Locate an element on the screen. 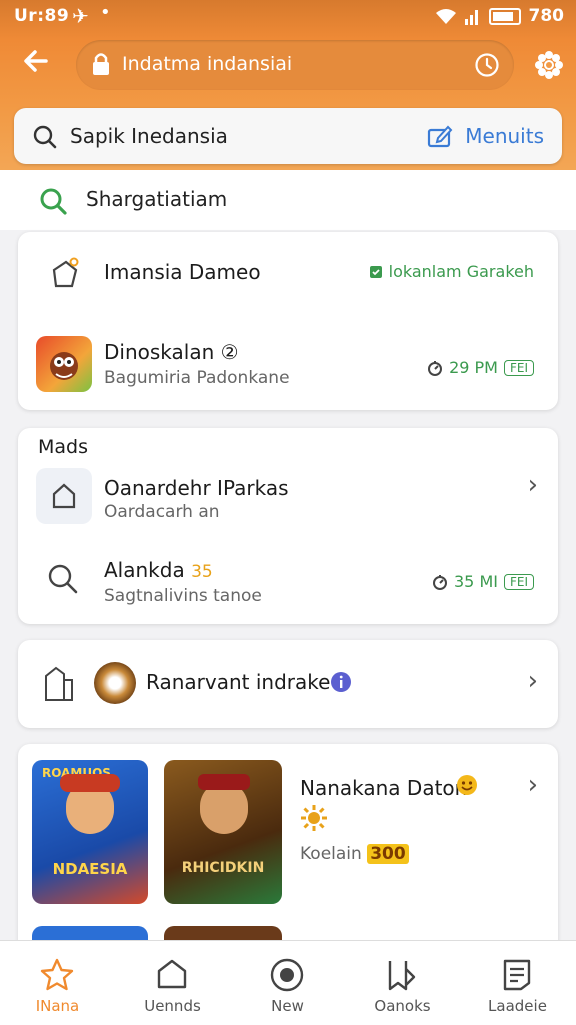  sub-value: 300 is located at coordinates (388, 854).